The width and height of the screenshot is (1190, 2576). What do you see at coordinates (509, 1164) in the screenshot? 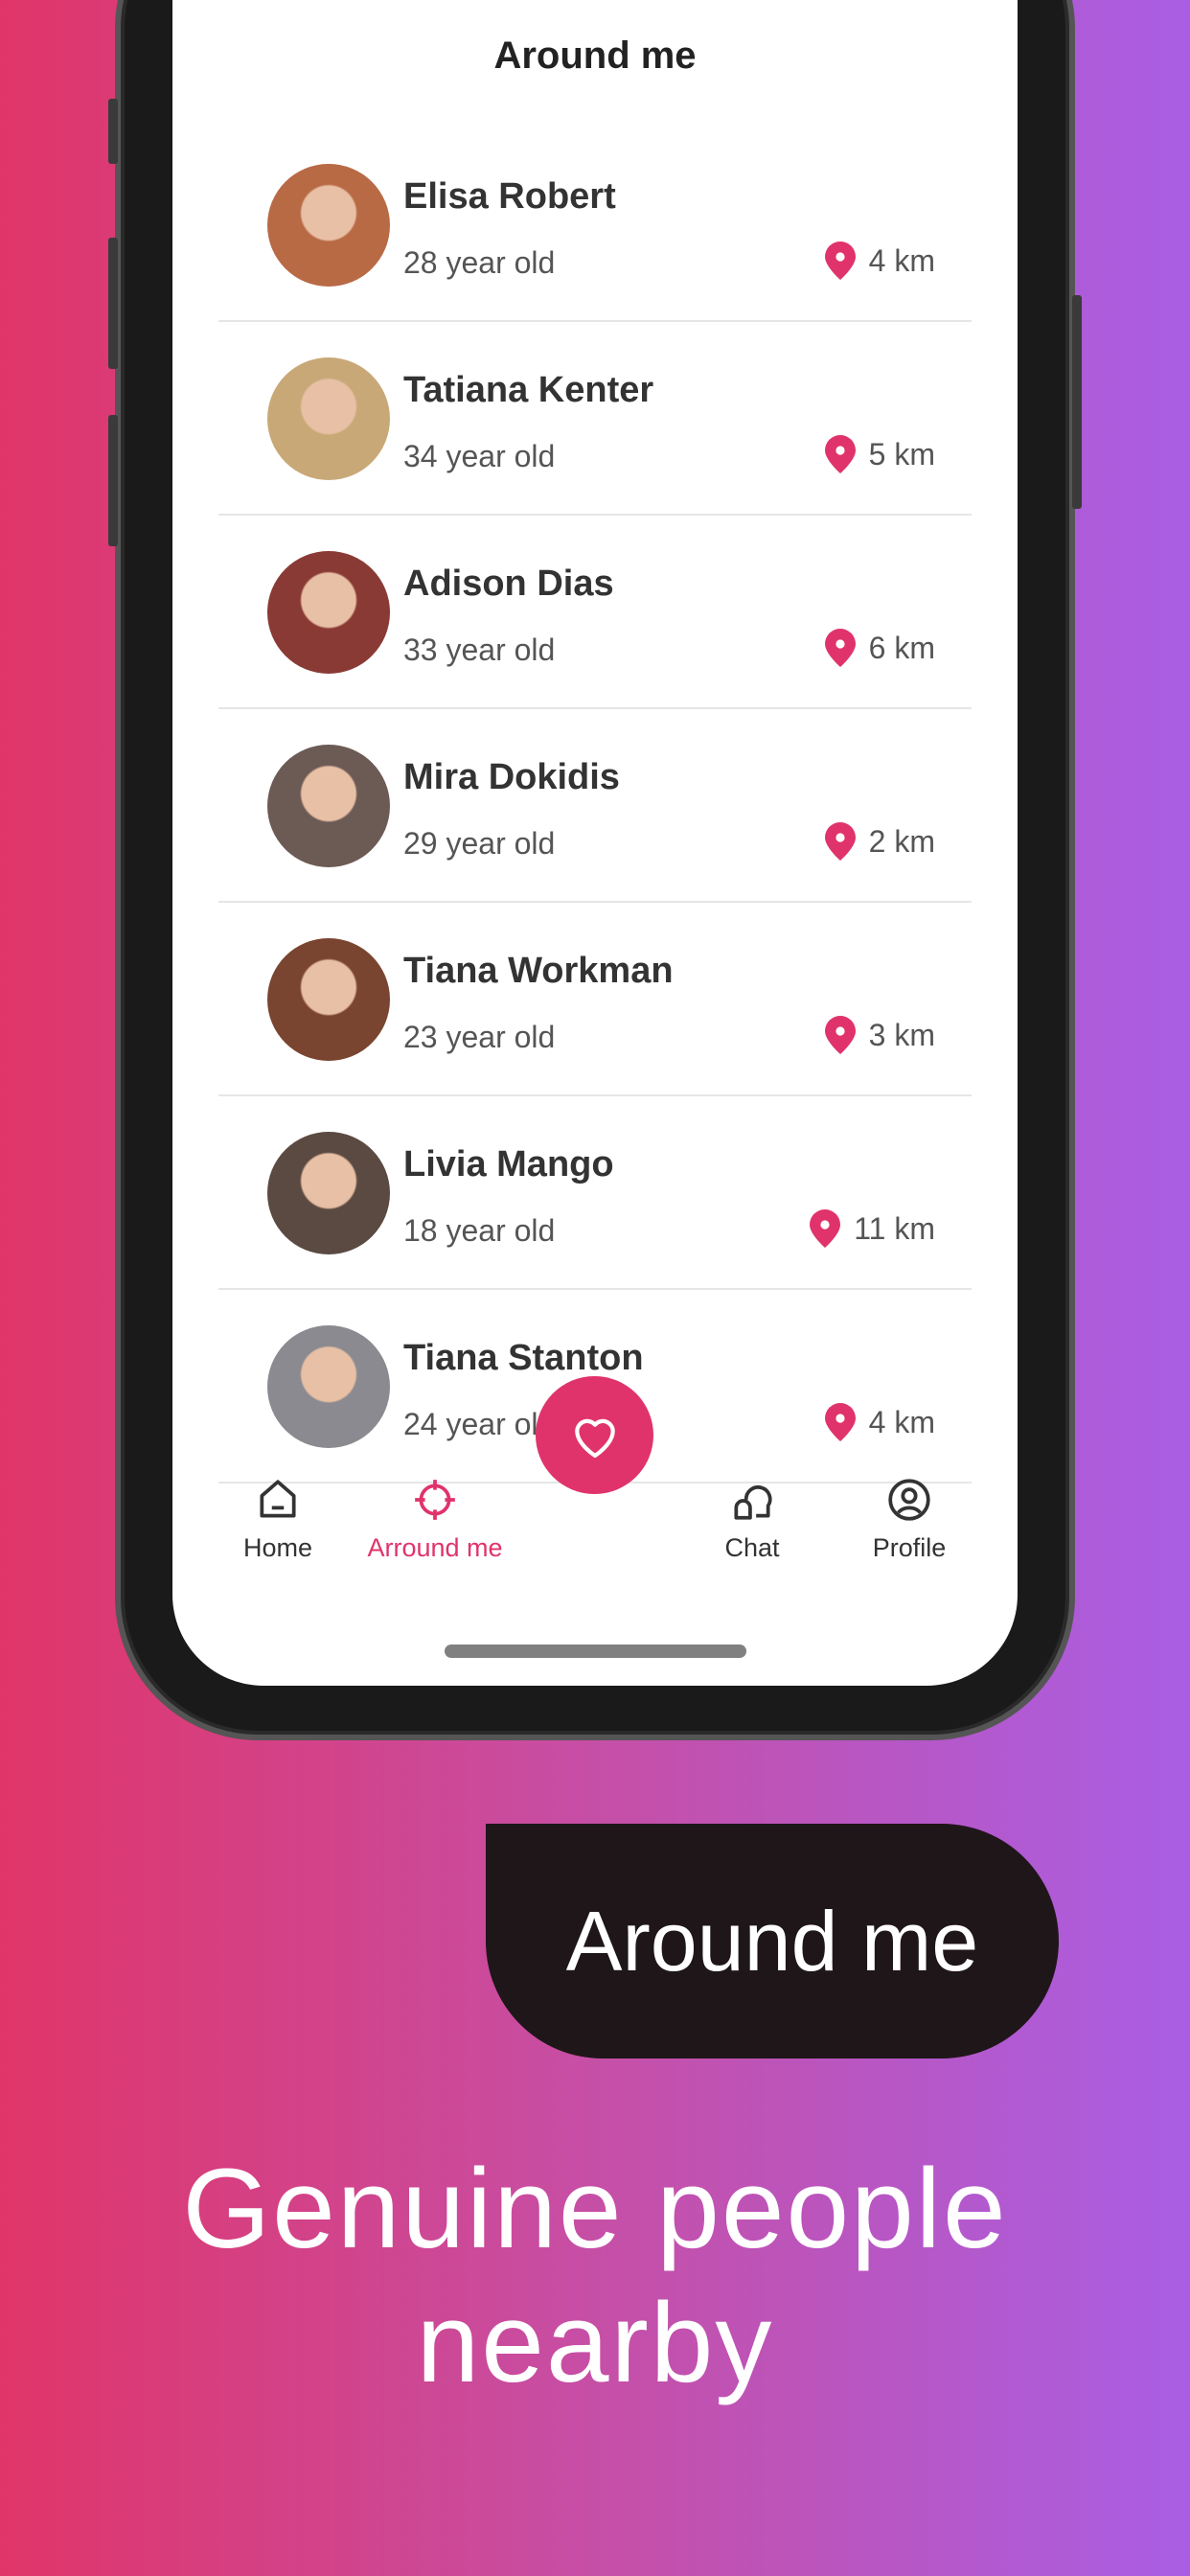
I see `person-name: Livia Mango` at bounding box center [509, 1164].